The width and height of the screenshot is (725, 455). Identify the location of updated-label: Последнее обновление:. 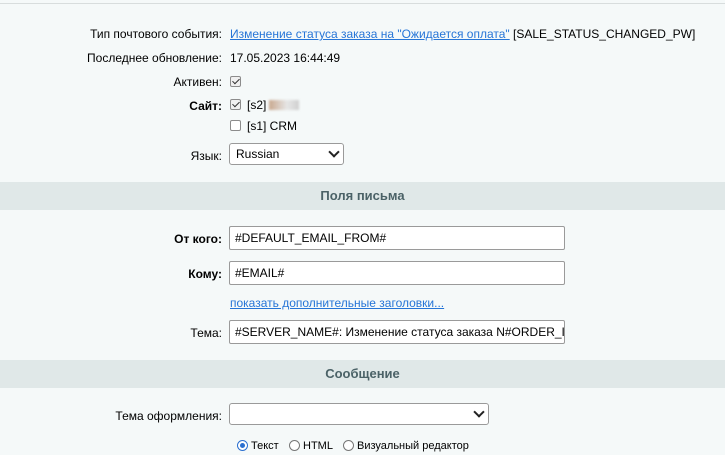
(154, 58).